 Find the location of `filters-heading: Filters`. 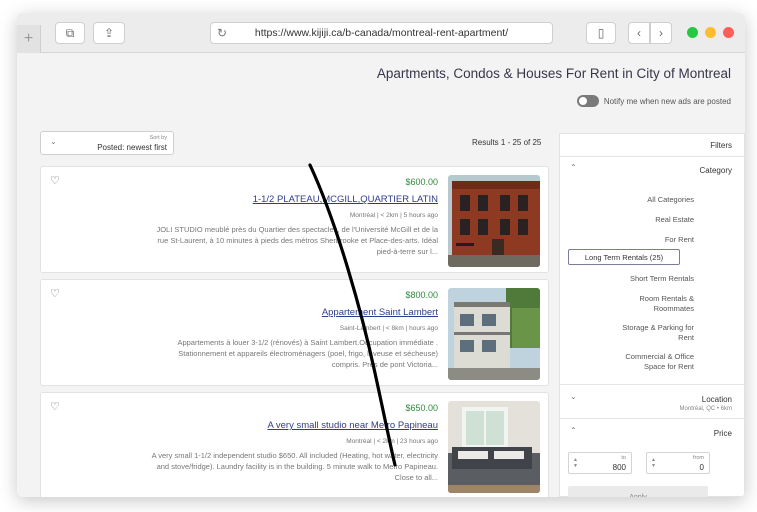

filters-heading: Filters is located at coordinates (721, 145).